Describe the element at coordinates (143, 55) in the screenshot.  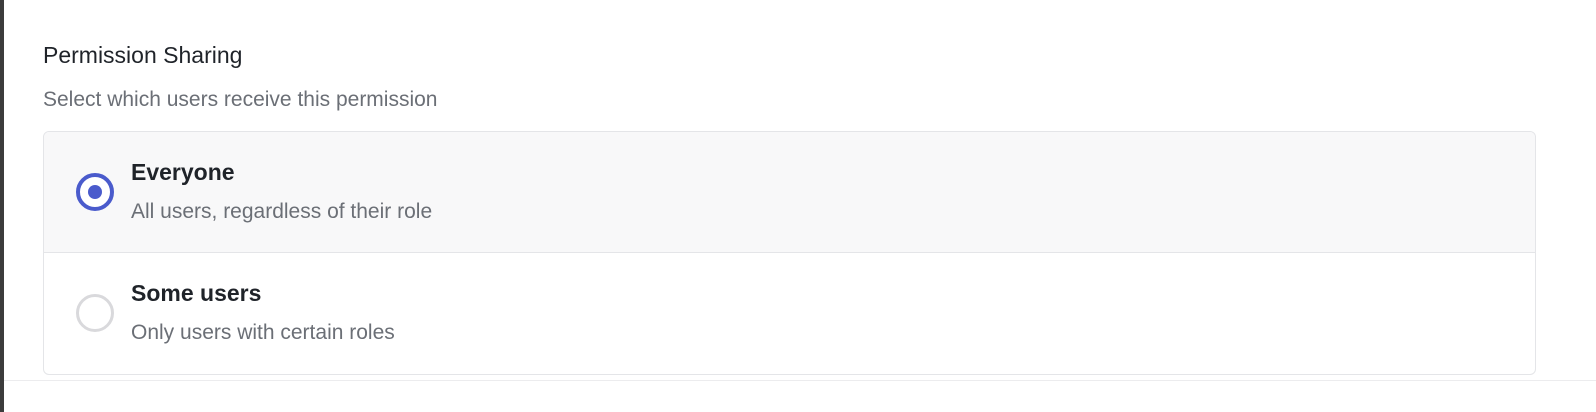
I see `section-title: Permission Sharing` at that location.